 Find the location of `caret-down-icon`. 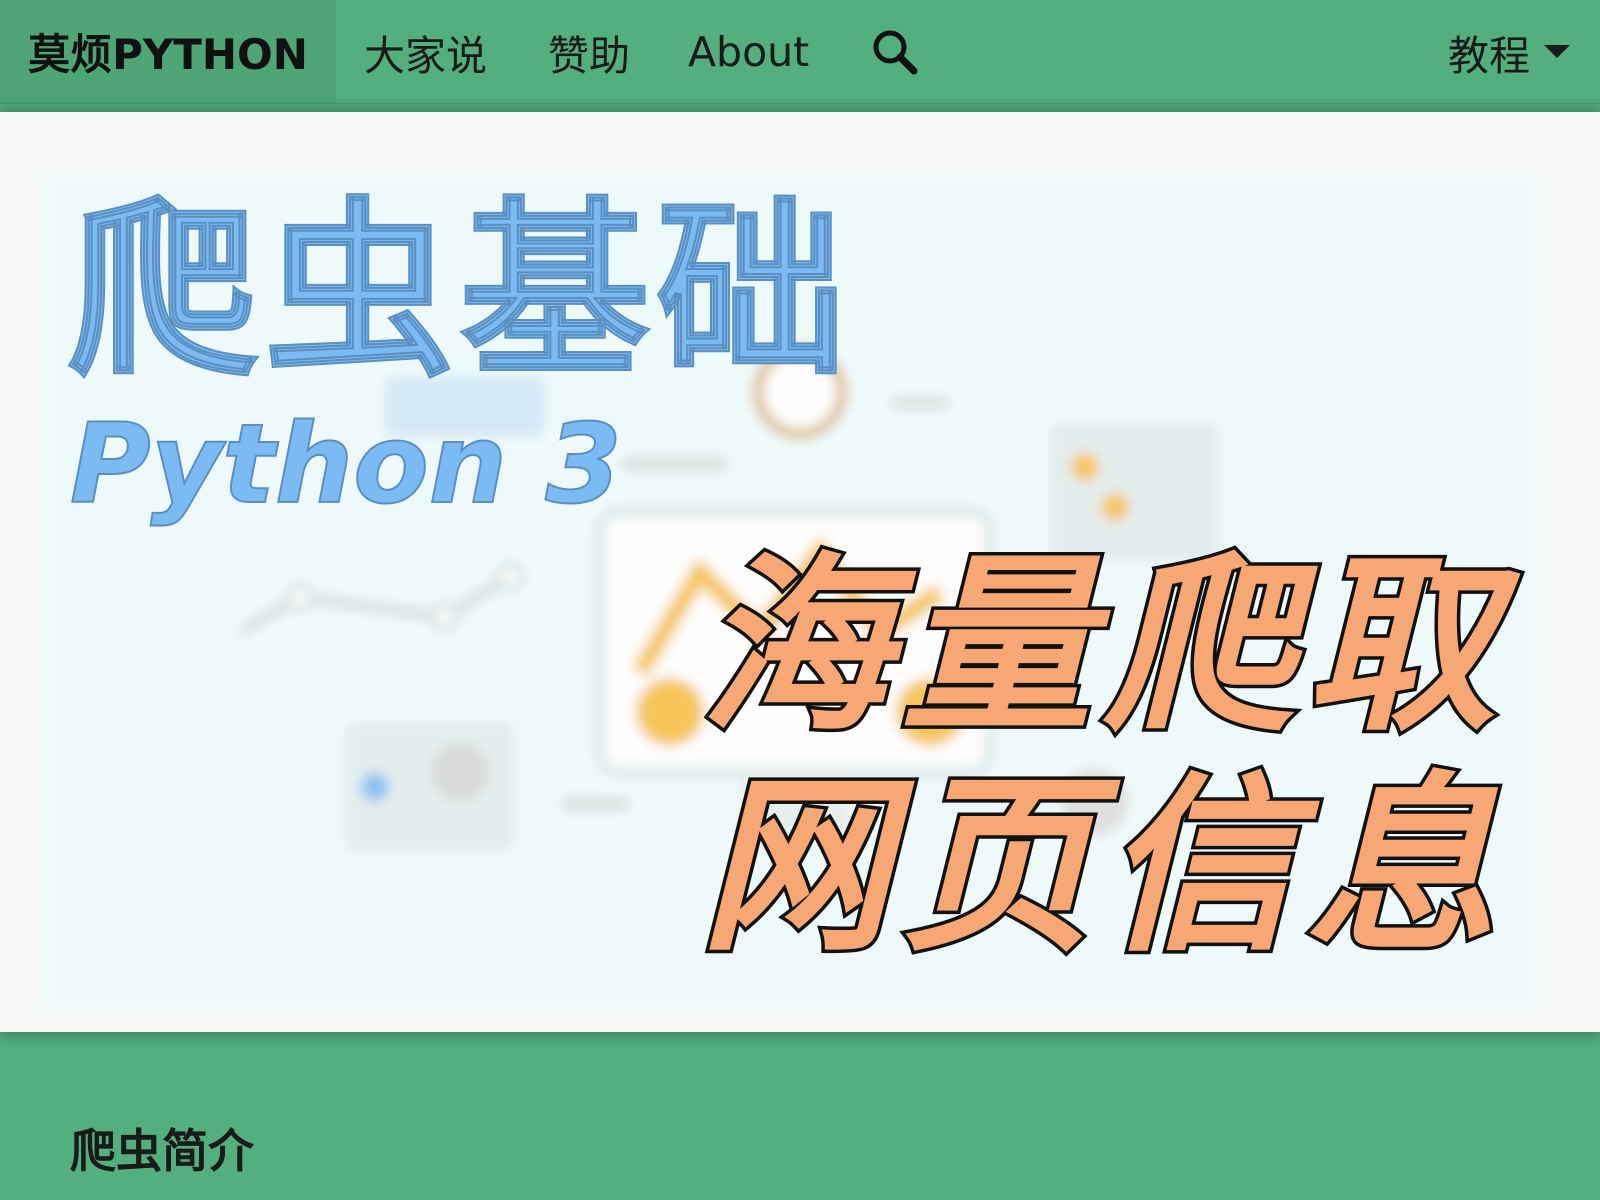

caret-down-icon is located at coordinates (1557, 51).